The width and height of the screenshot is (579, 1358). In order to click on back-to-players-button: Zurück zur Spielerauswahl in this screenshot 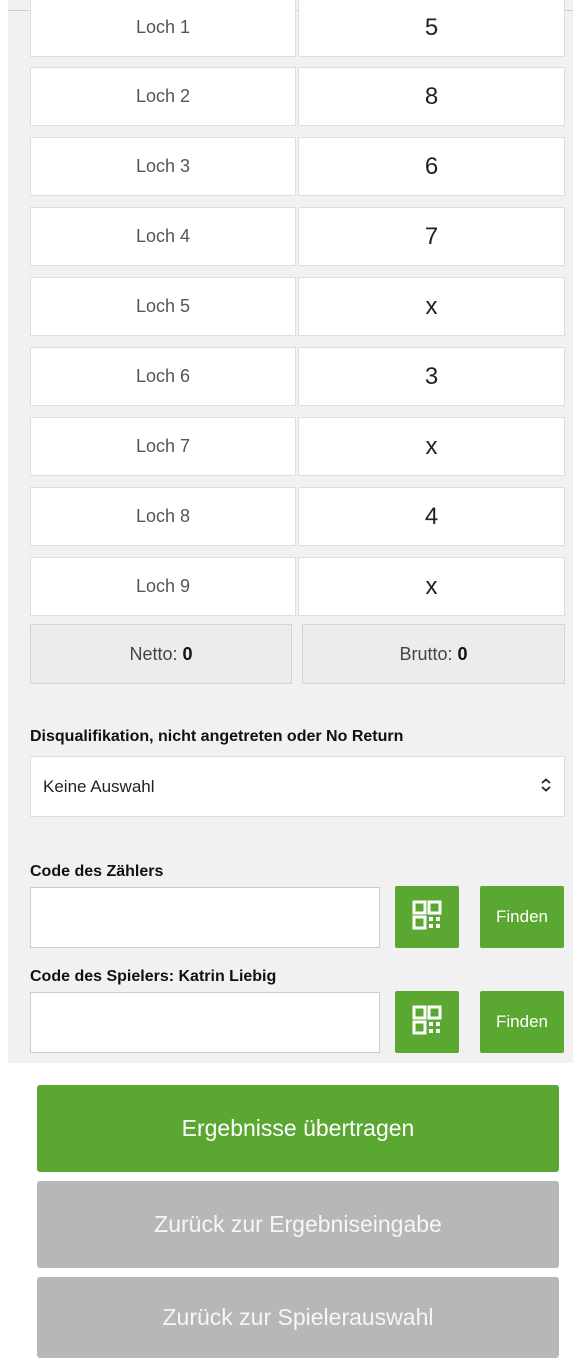, I will do `click(298, 1317)`.